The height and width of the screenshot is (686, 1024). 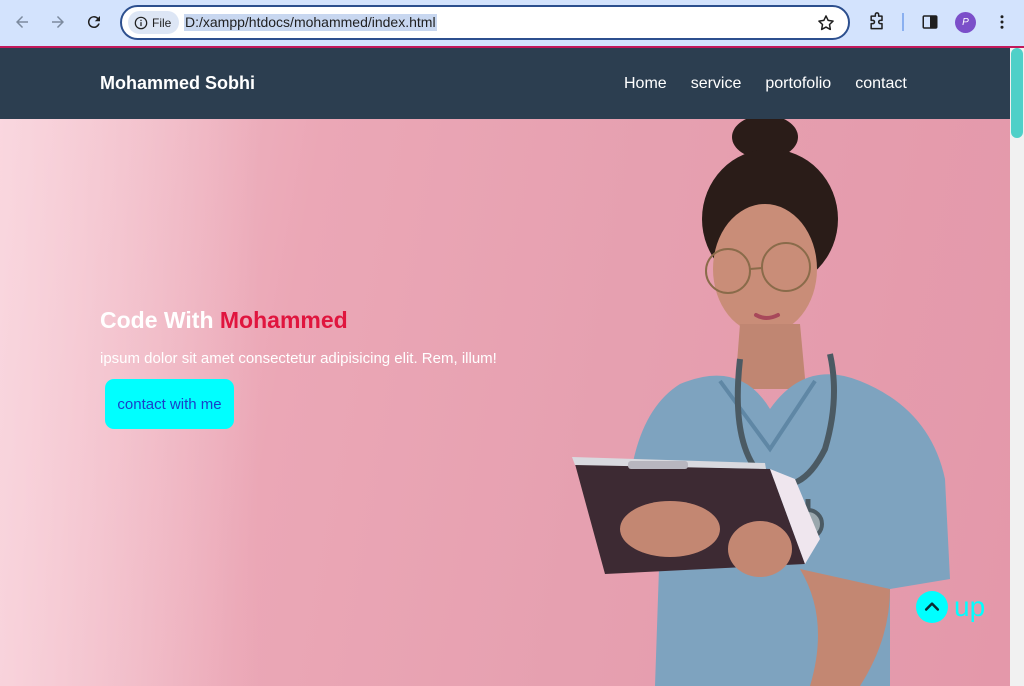 I want to click on page-scrollbar, so click(x=1017, y=367).